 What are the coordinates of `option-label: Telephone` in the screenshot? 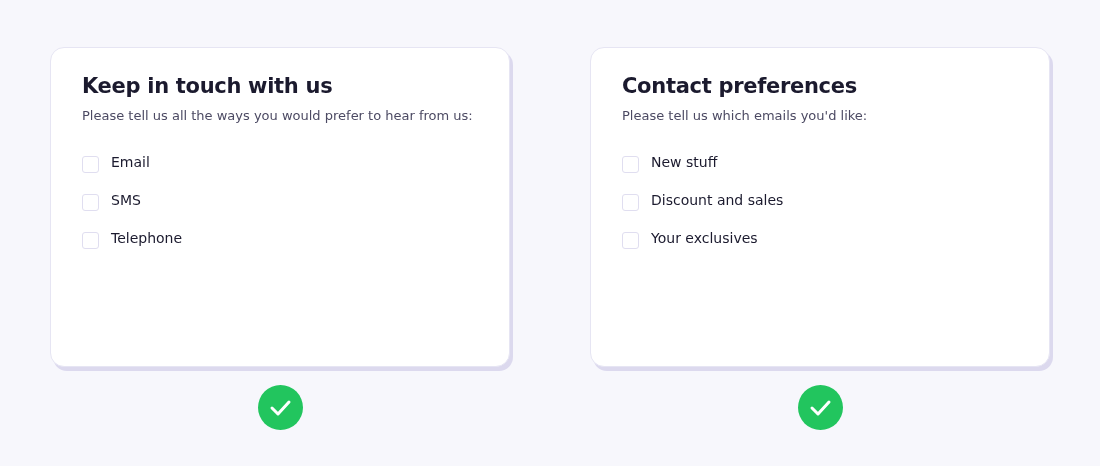 It's located at (147, 238).